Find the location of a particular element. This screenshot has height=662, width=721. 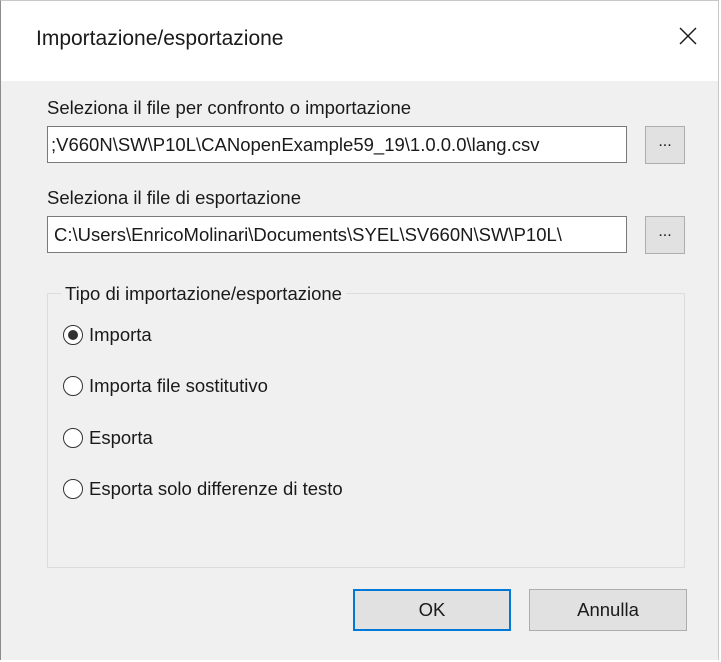

close-button is located at coordinates (688, 36).